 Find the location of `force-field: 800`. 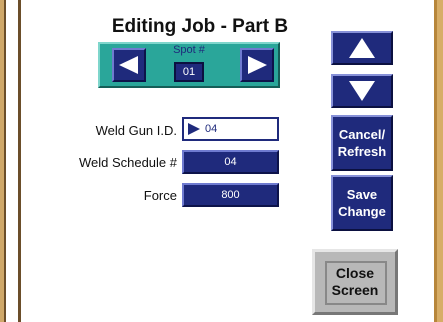

force-field: 800 is located at coordinates (230, 195).